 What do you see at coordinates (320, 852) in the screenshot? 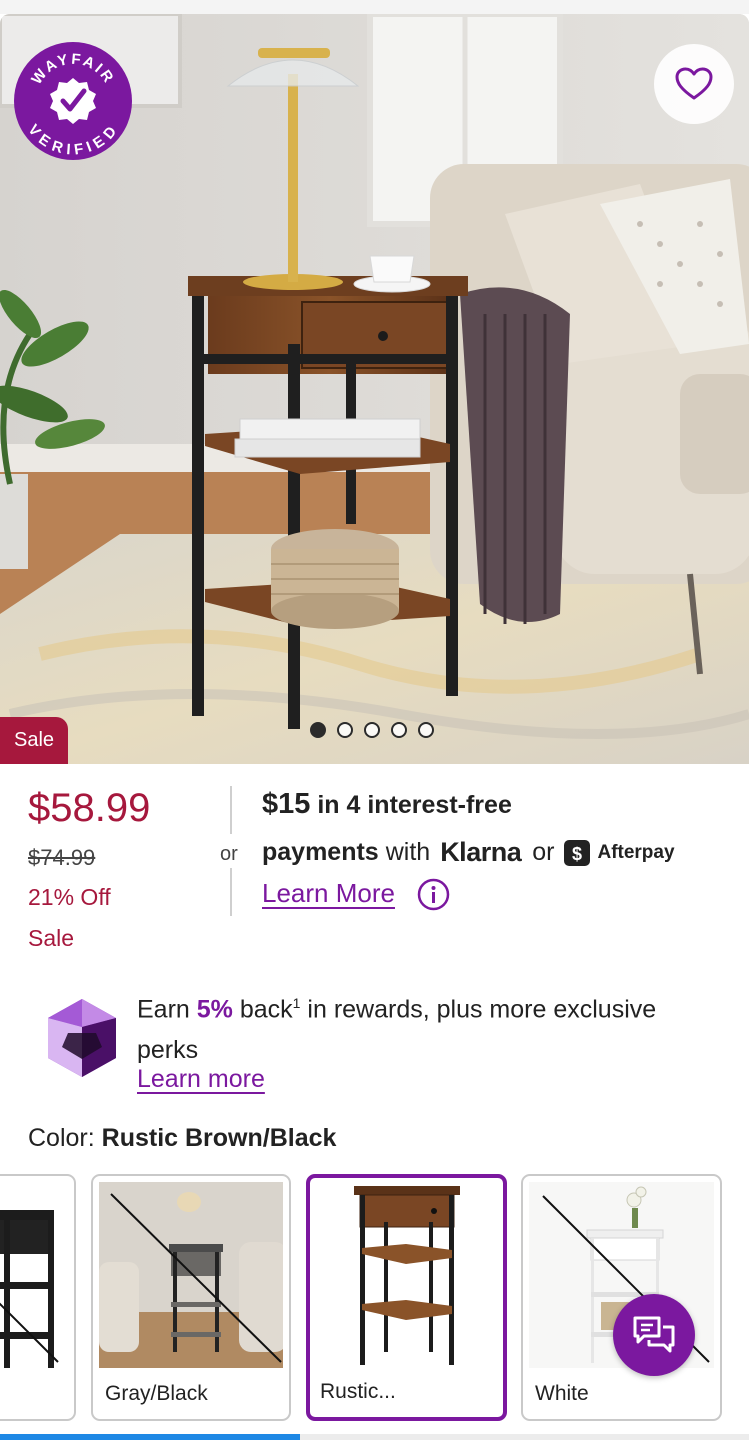
I see `payments-label: payments` at bounding box center [320, 852].